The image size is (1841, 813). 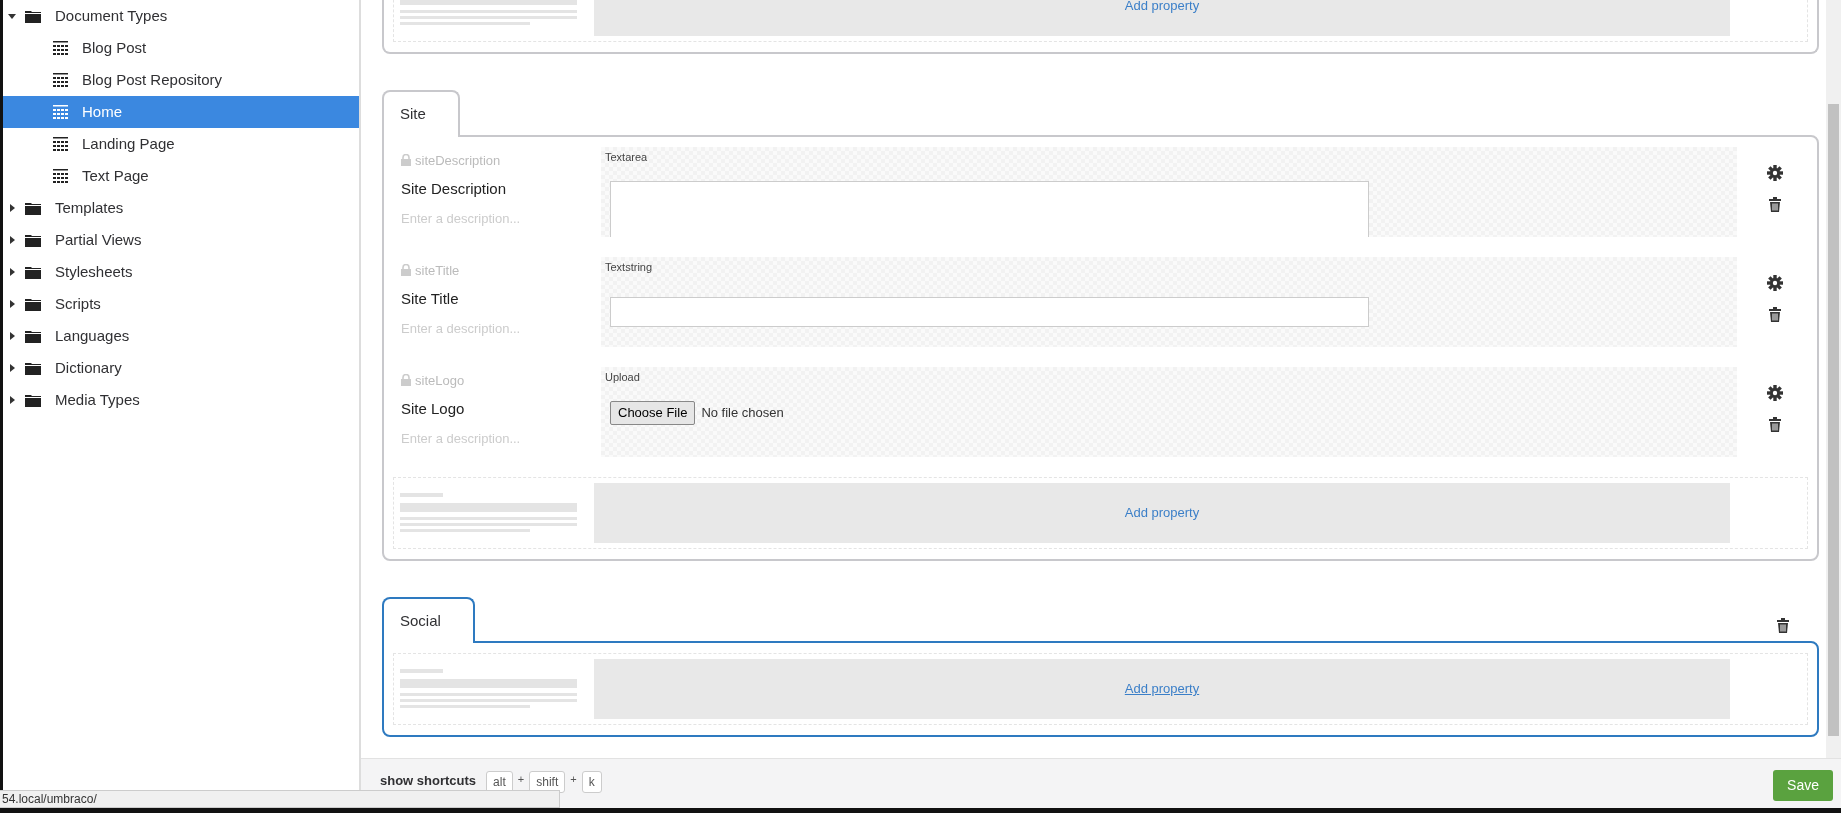 What do you see at coordinates (428, 619) in the screenshot?
I see `group-tab: Social` at bounding box center [428, 619].